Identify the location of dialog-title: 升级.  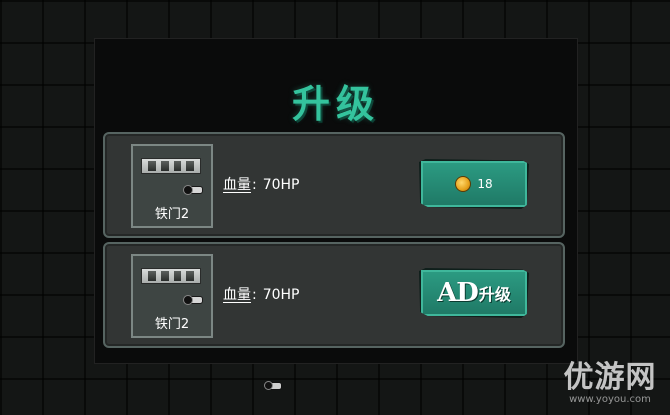
(335, 104).